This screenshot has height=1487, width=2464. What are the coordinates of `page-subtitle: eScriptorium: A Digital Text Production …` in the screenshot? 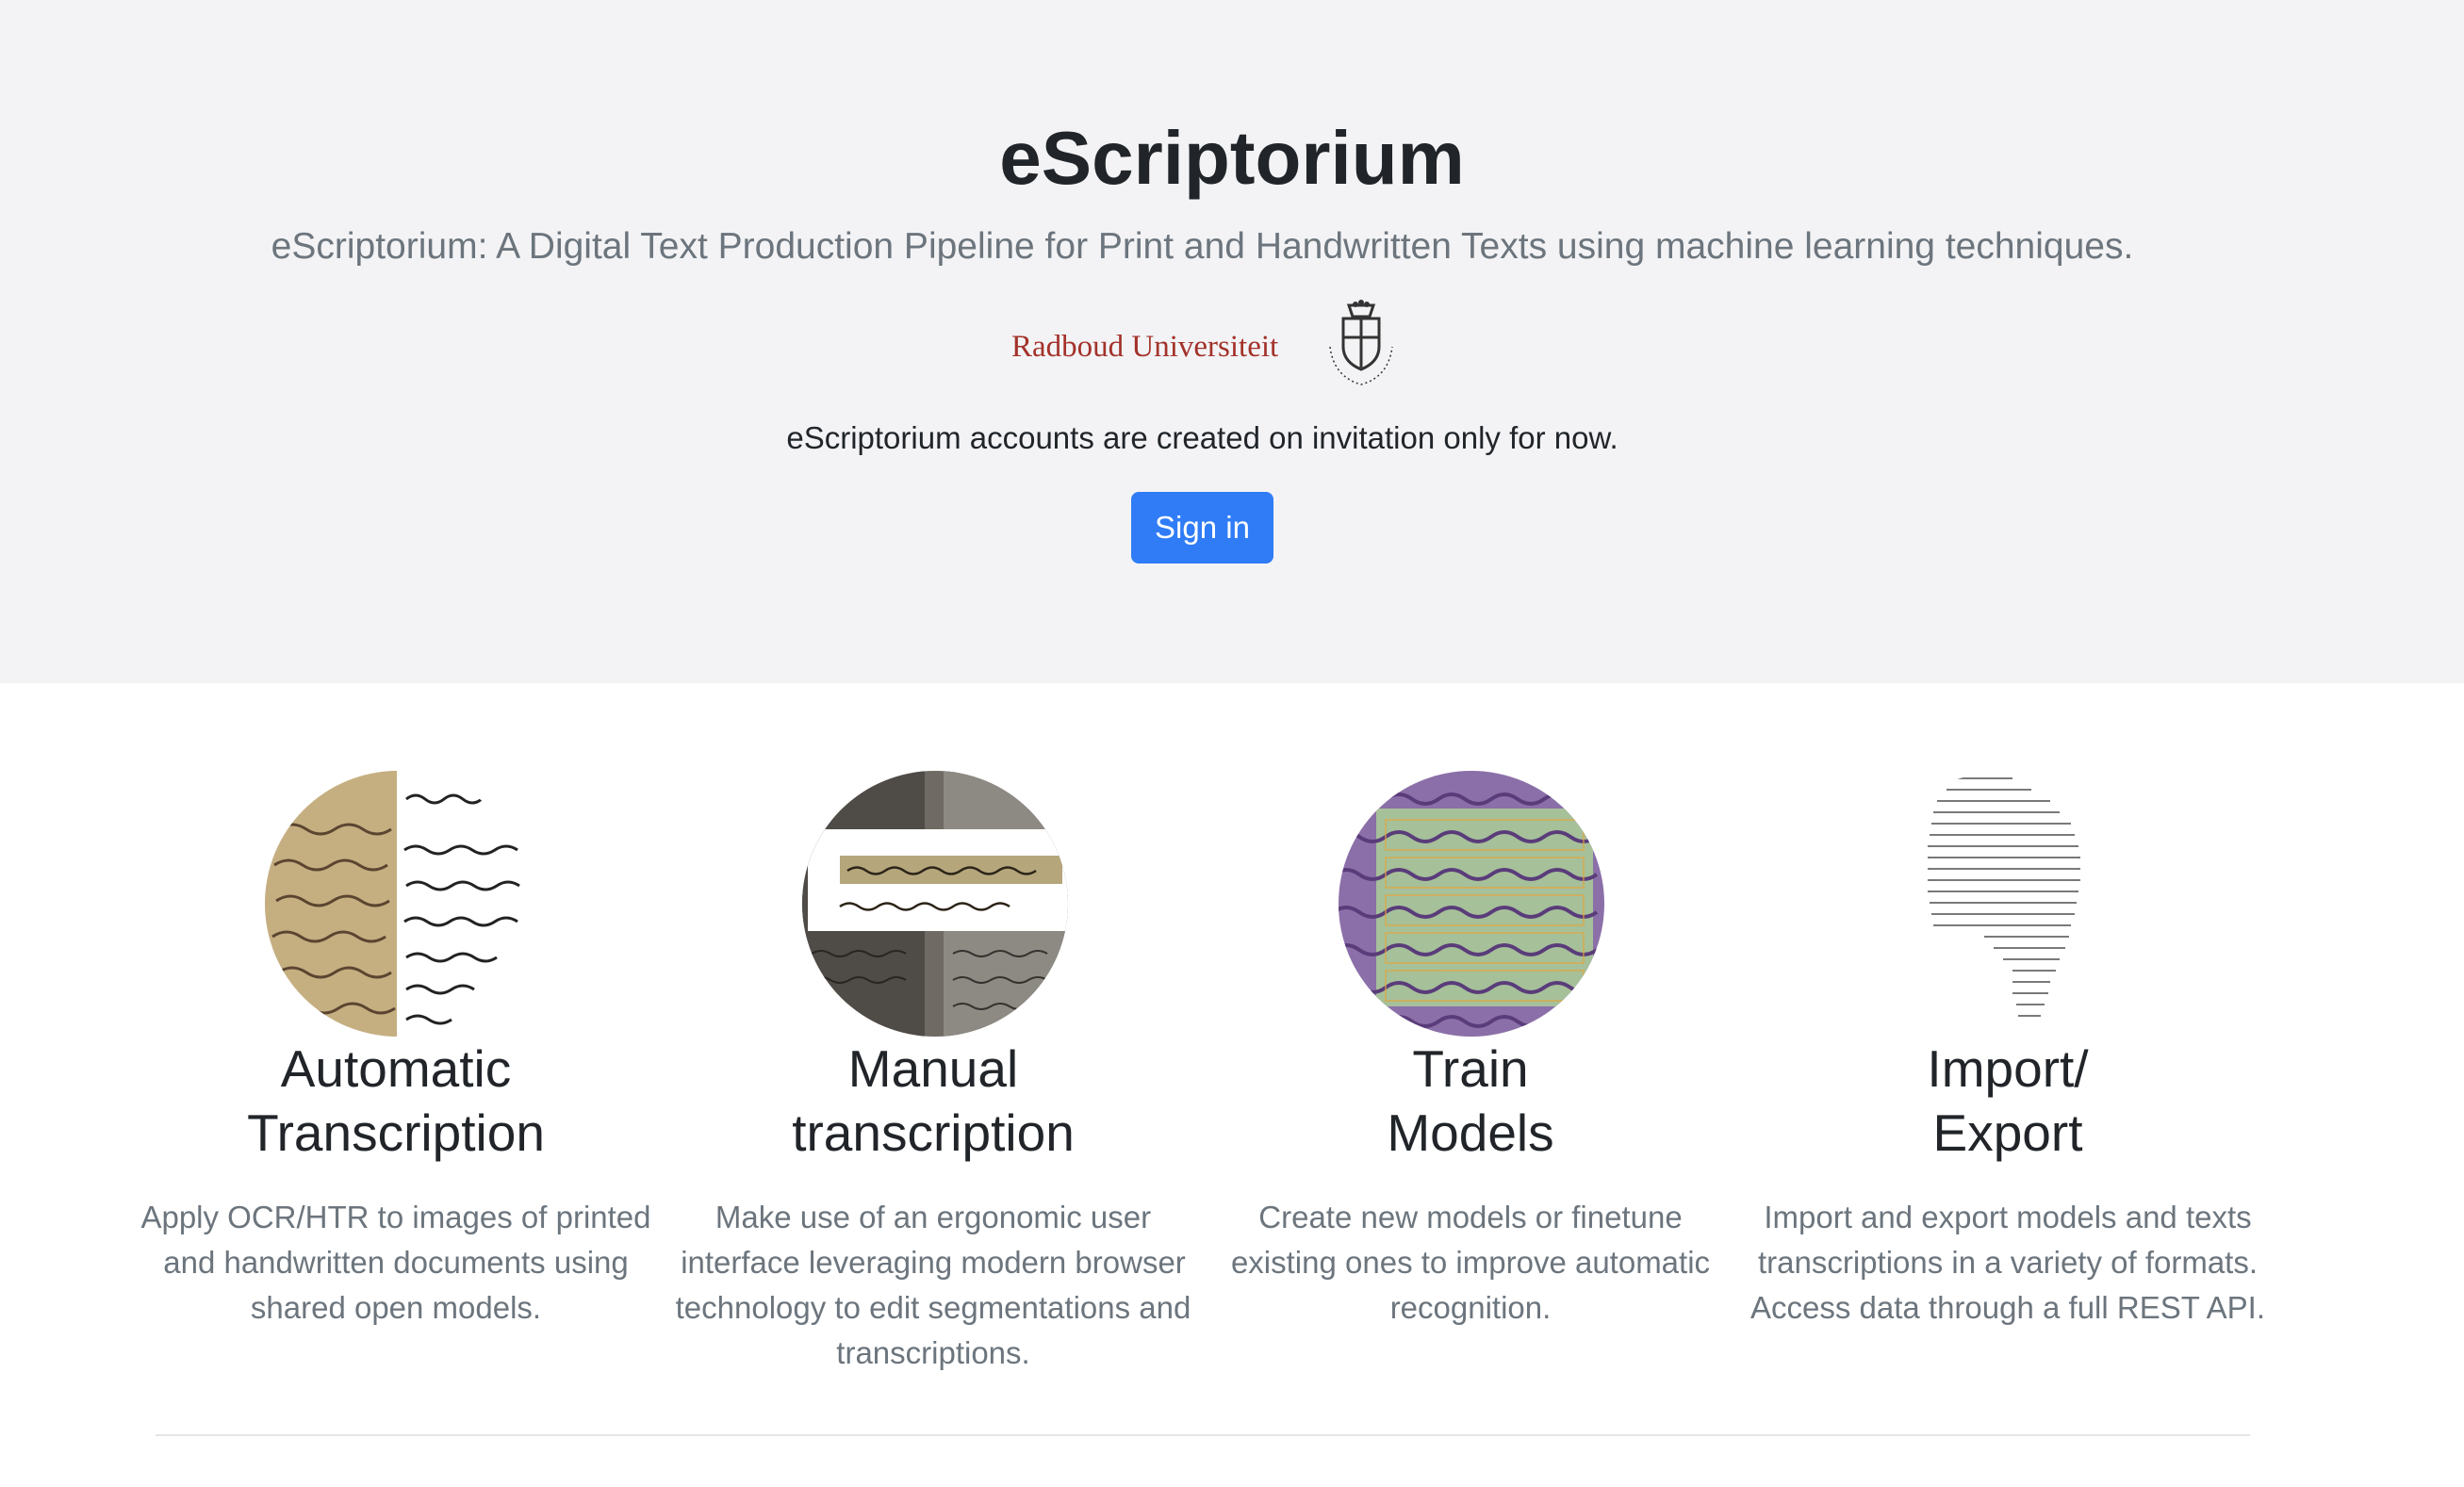 It's located at (1202, 246).